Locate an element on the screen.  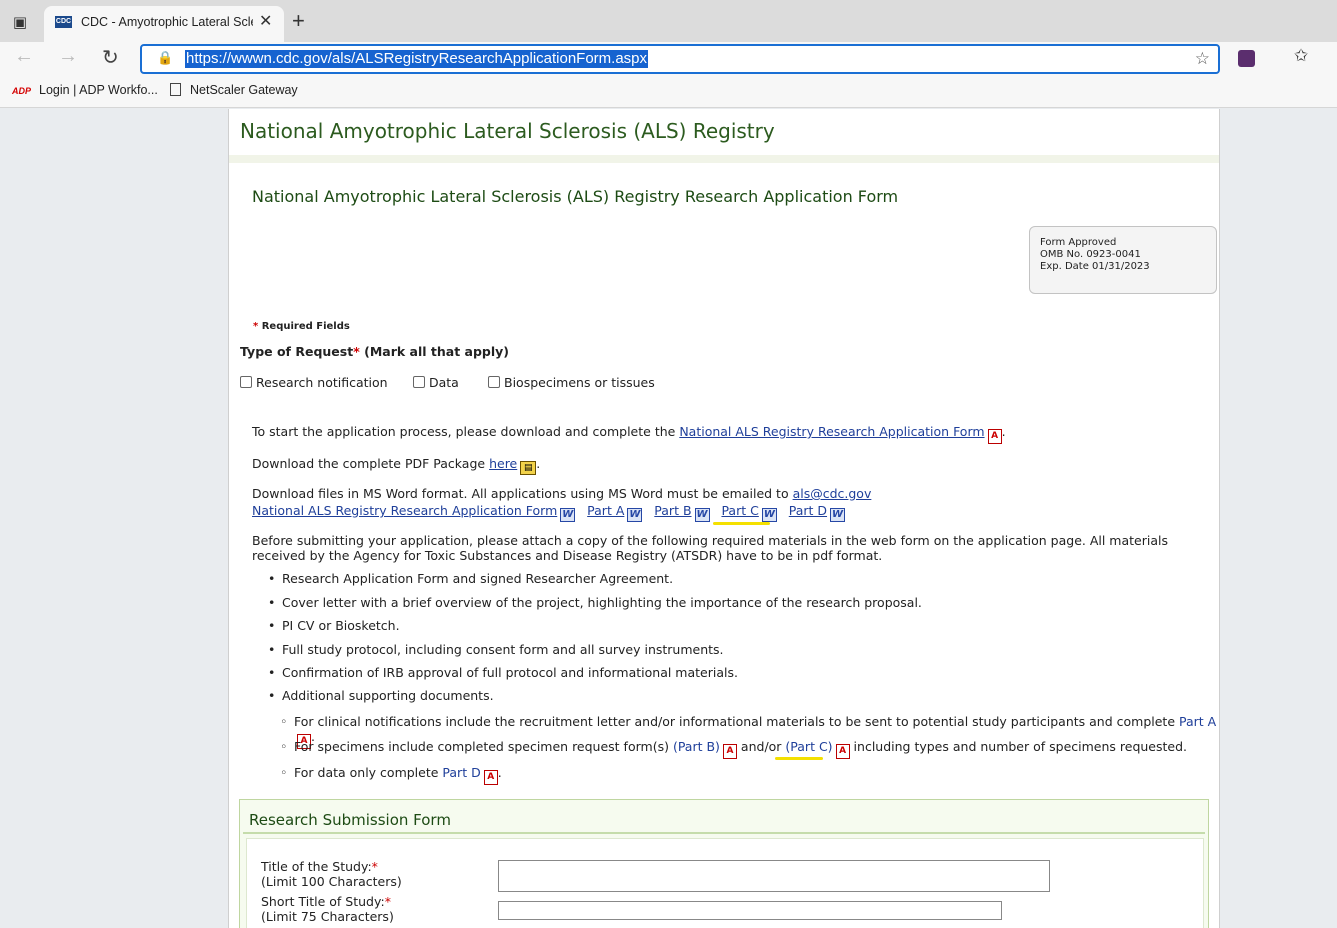
bookmark-netscaler: NetScaler Gateway is located at coordinates (234, 90).